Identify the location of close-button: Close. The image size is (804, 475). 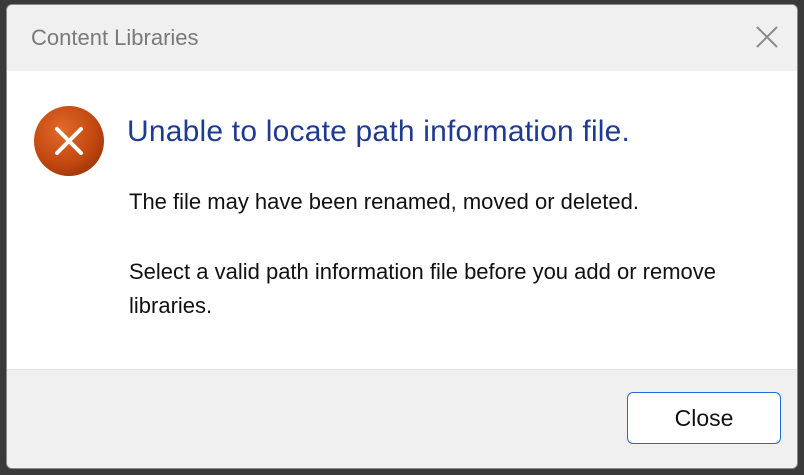
(704, 418).